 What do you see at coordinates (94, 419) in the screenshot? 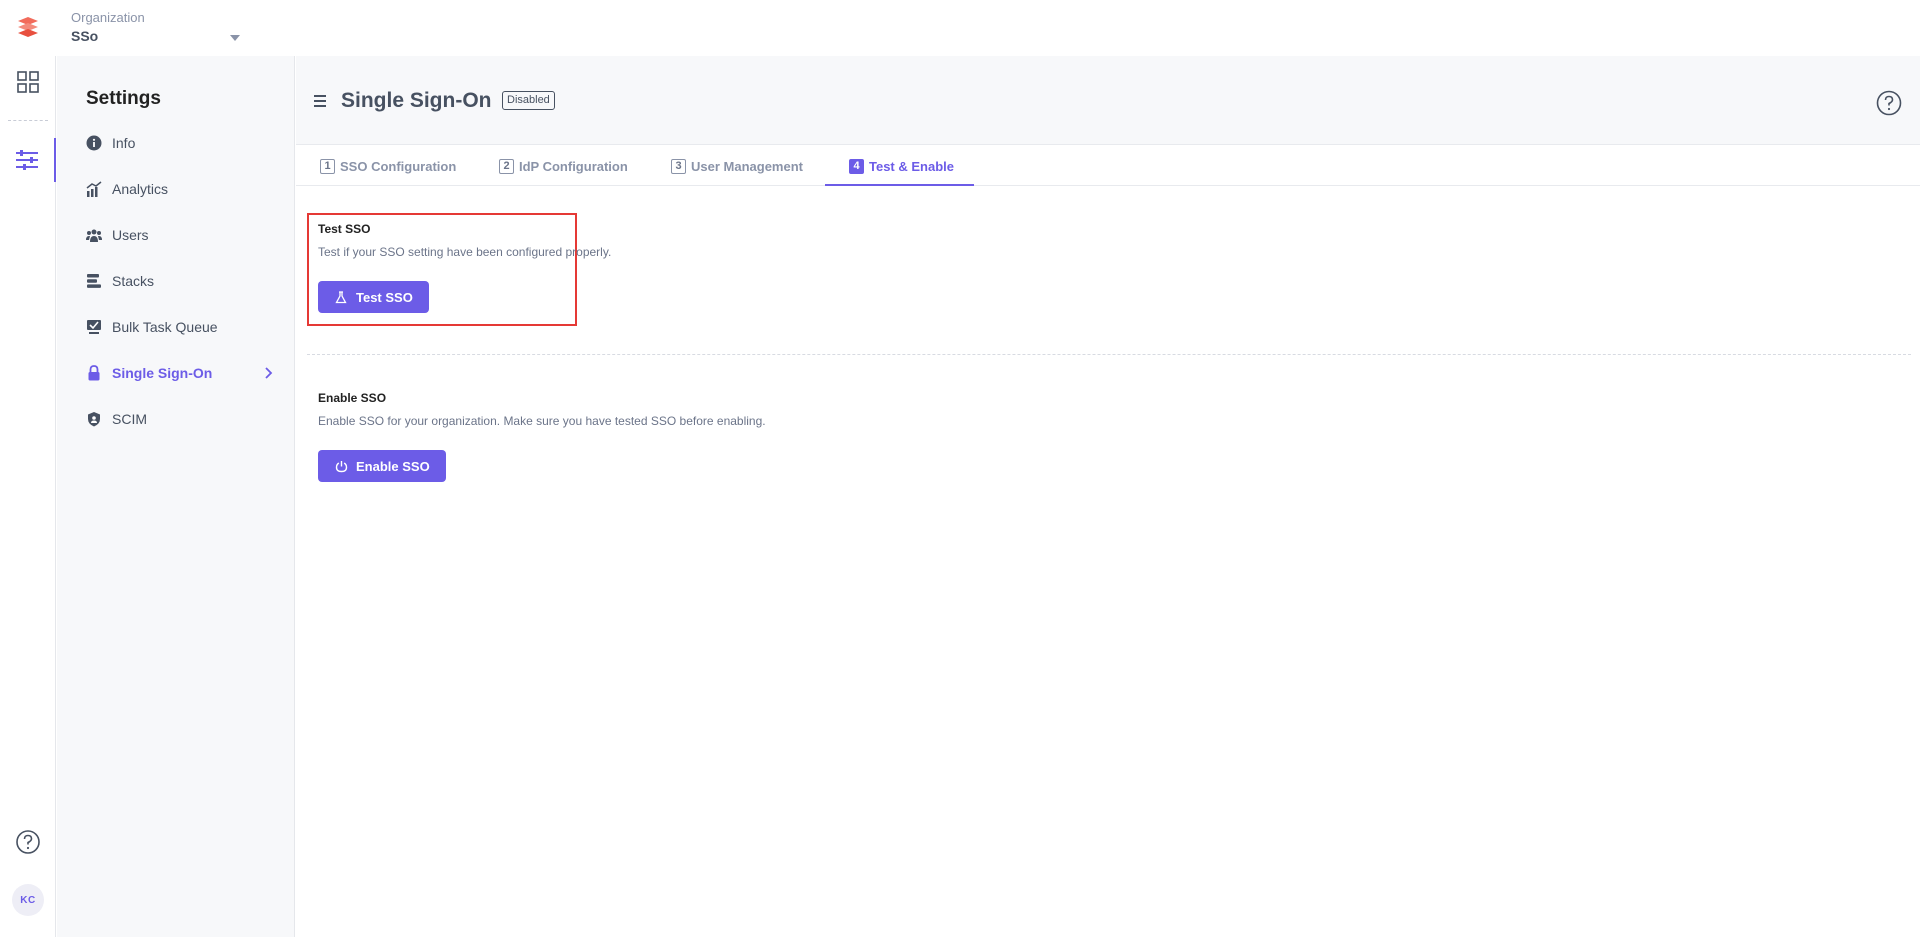
I see `shield-icon` at bounding box center [94, 419].